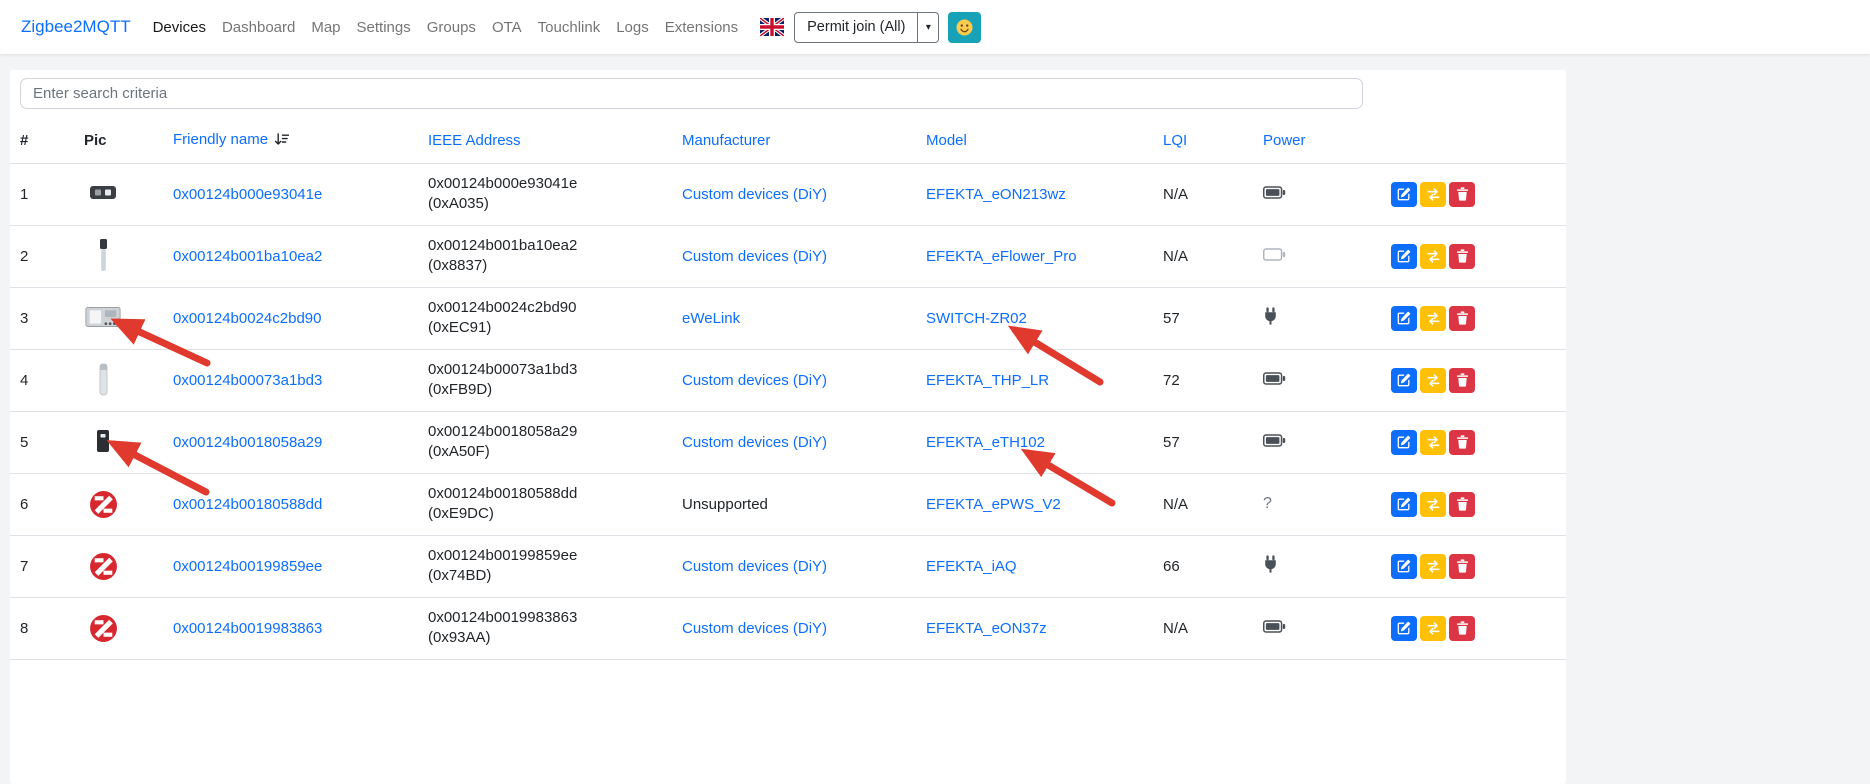 The width and height of the screenshot is (1870, 784). I want to click on device-photo-soil-sensor, so click(103, 255).